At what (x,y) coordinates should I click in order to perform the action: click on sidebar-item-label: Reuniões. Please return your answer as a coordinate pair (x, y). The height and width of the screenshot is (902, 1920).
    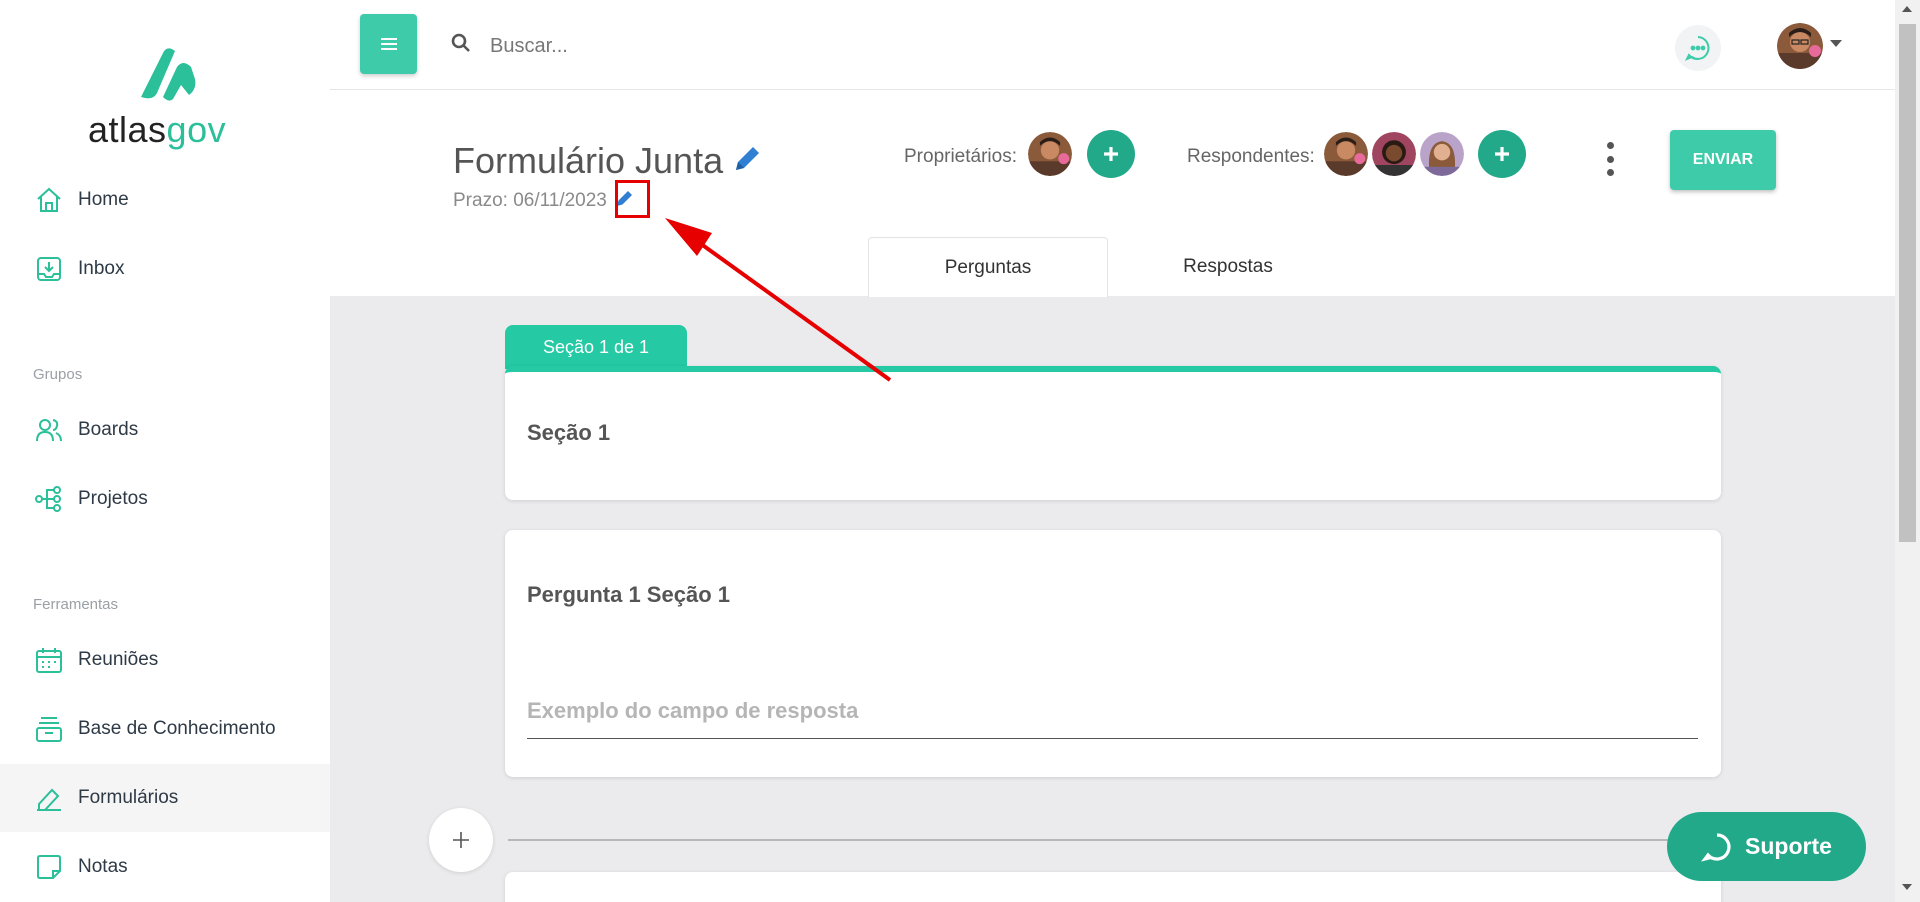
    Looking at the image, I should click on (118, 659).